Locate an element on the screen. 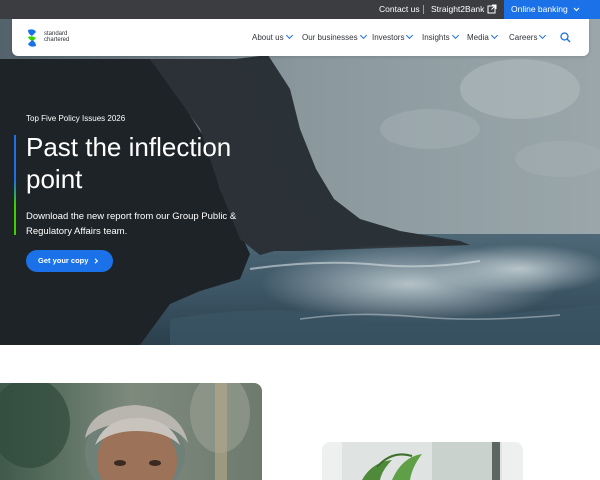 The width and height of the screenshot is (600, 480). cta-label: Get your copy is located at coordinates (63, 260).